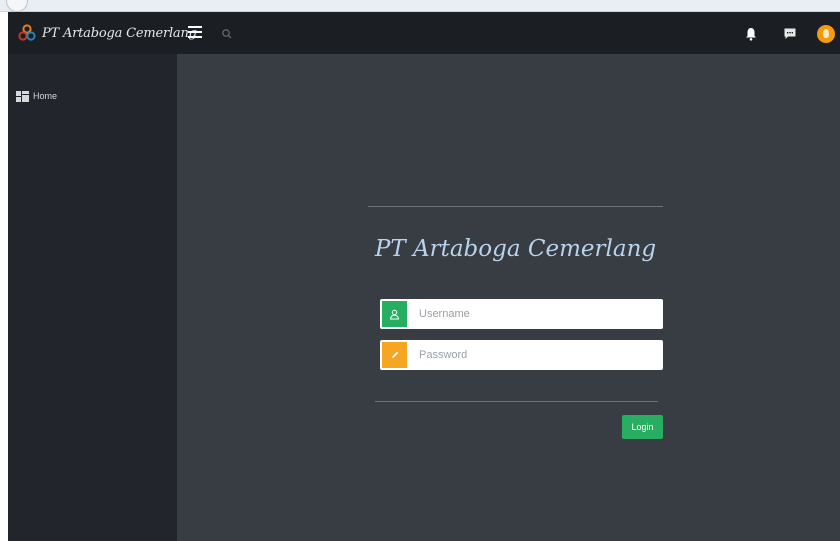  I want to click on brand: PT Artaboga Cemerlang, so click(107, 33).